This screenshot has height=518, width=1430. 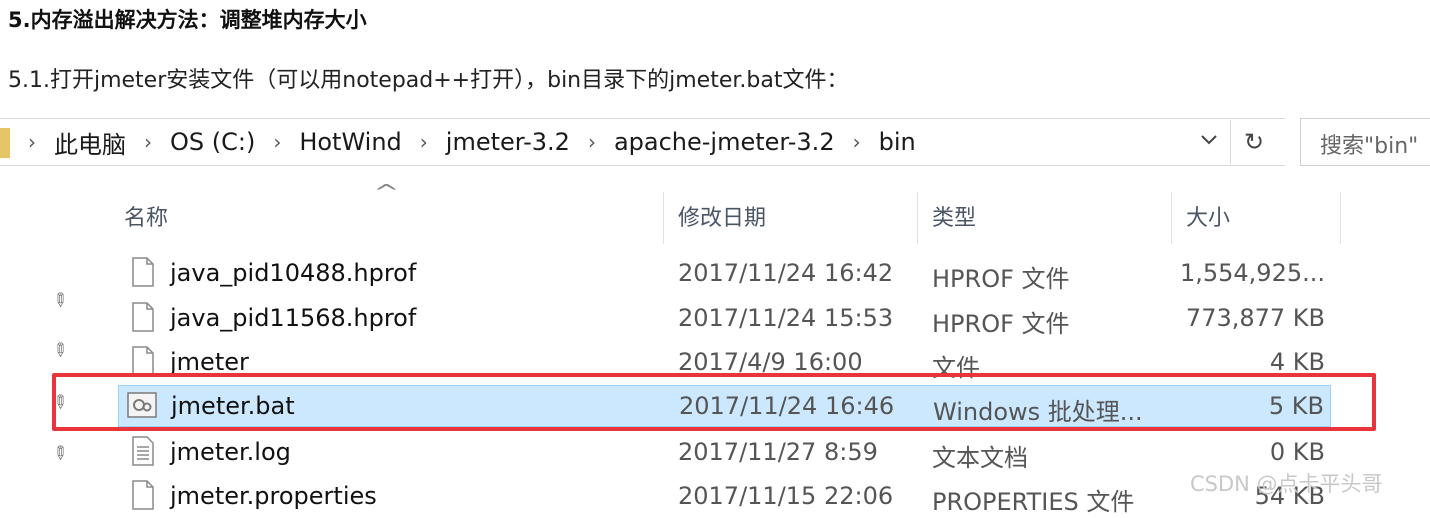 I want to click on file-row: jmeter.log 2017/11/27 8:59 文本文档 0 KB, so click(x=724, y=453).